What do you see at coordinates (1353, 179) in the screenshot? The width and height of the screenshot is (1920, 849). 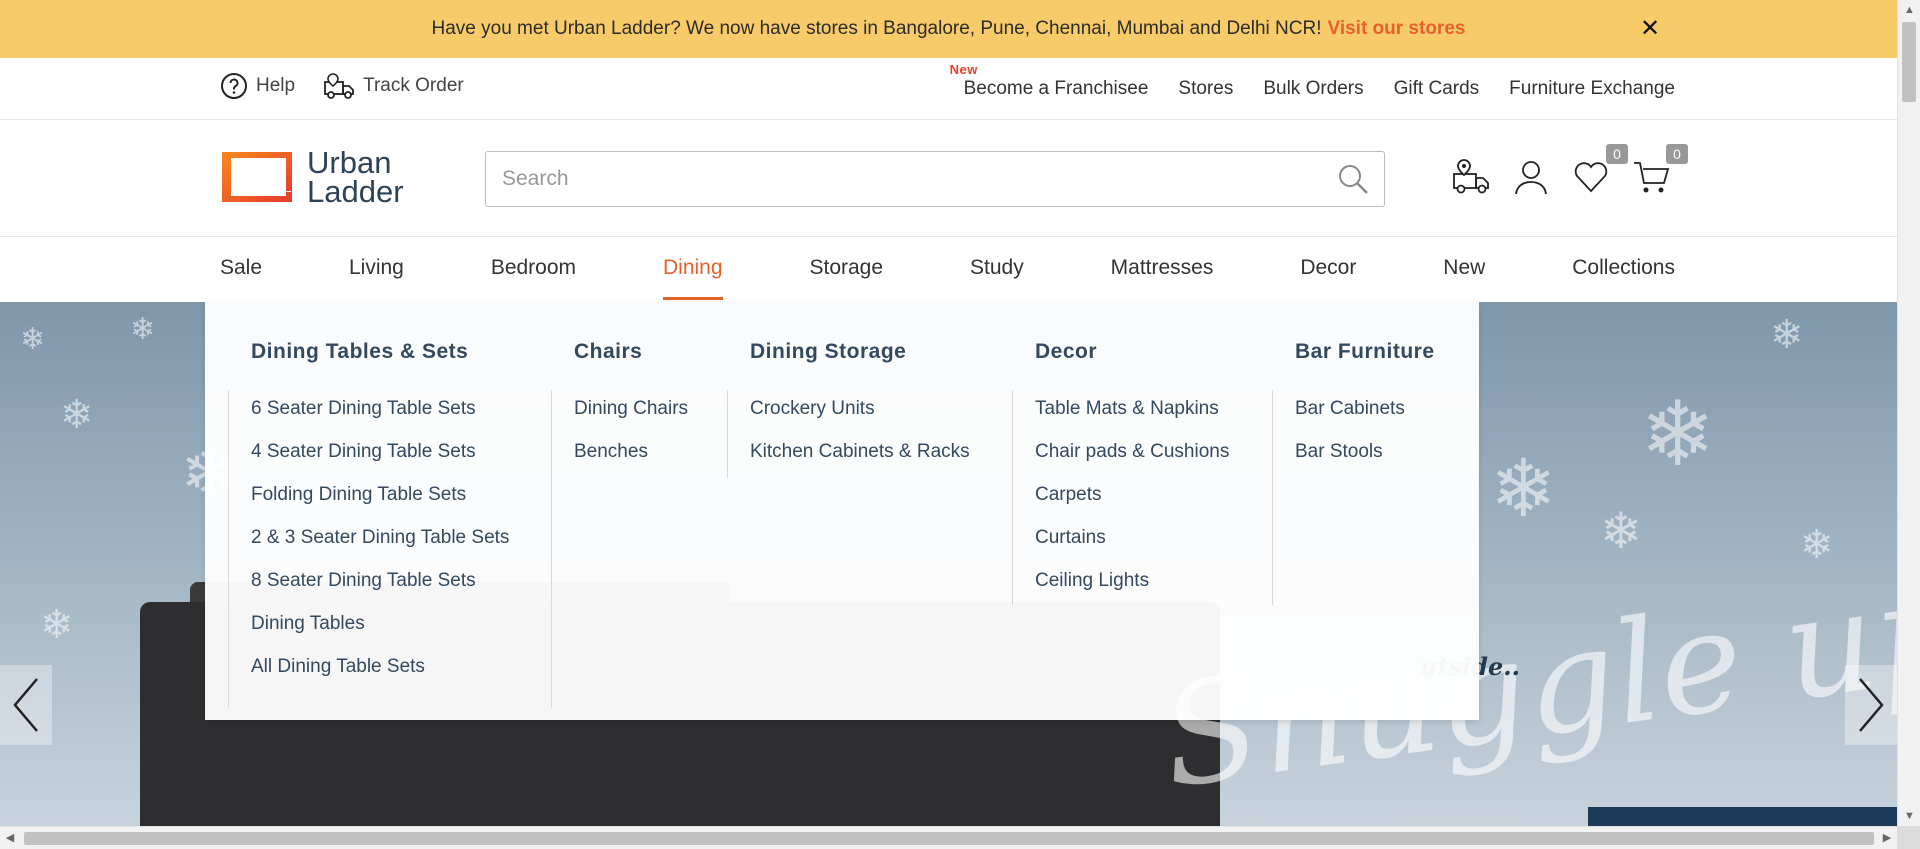 I see `search-icon` at bounding box center [1353, 179].